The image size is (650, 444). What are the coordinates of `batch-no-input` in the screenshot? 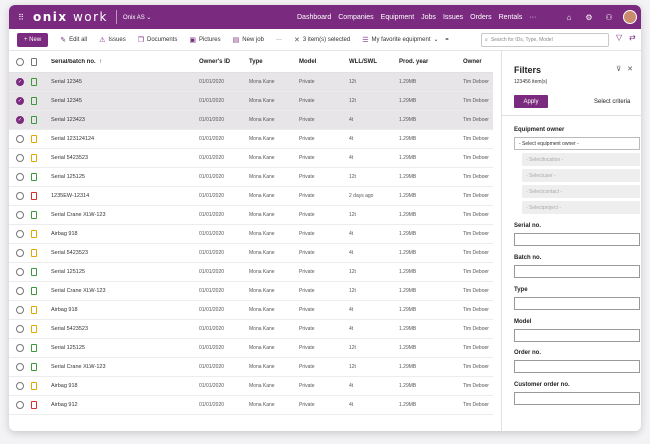 It's located at (577, 271).